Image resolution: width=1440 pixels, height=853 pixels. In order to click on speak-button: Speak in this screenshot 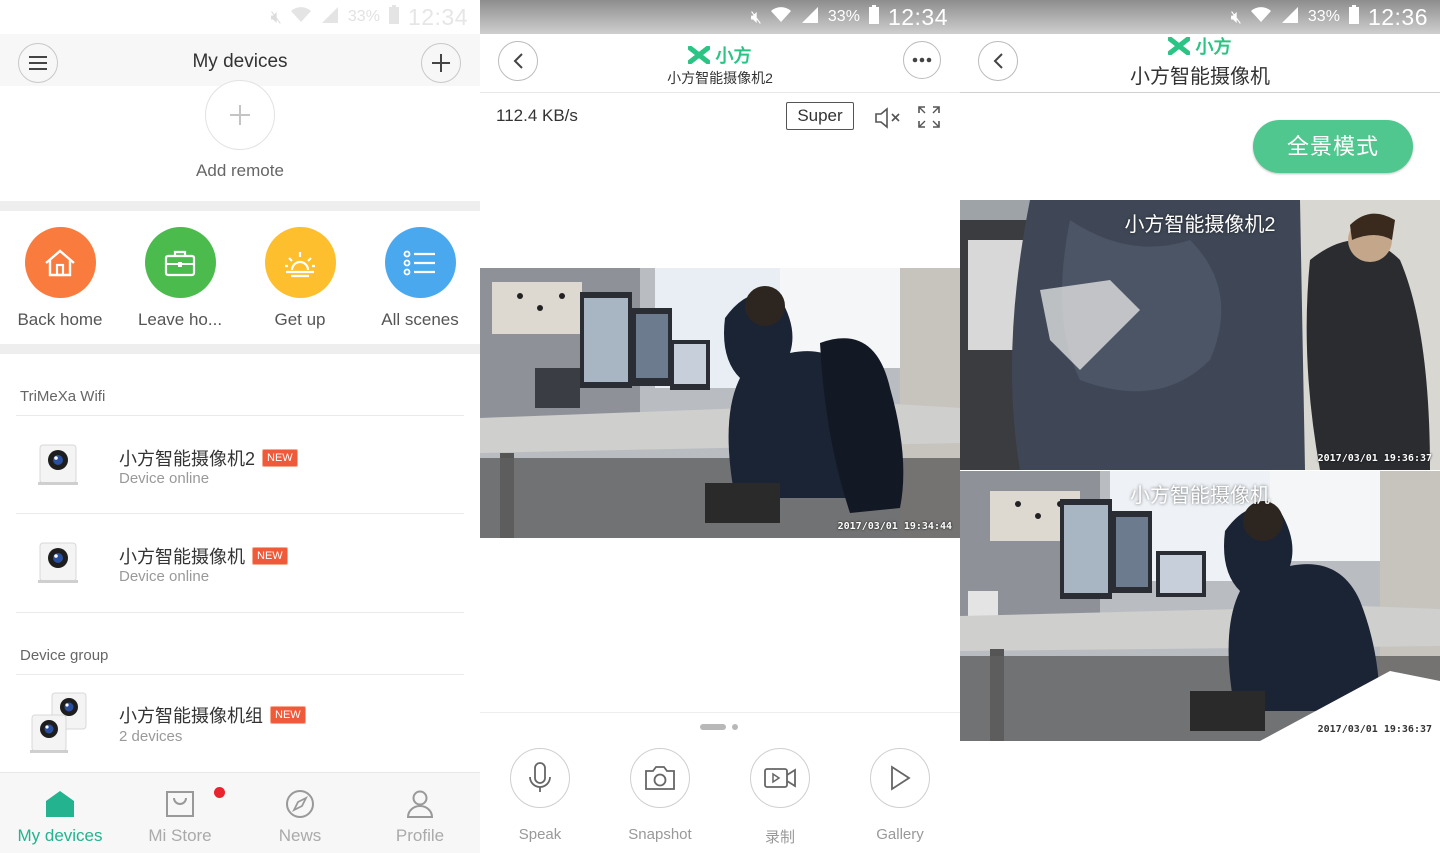, I will do `click(540, 795)`.